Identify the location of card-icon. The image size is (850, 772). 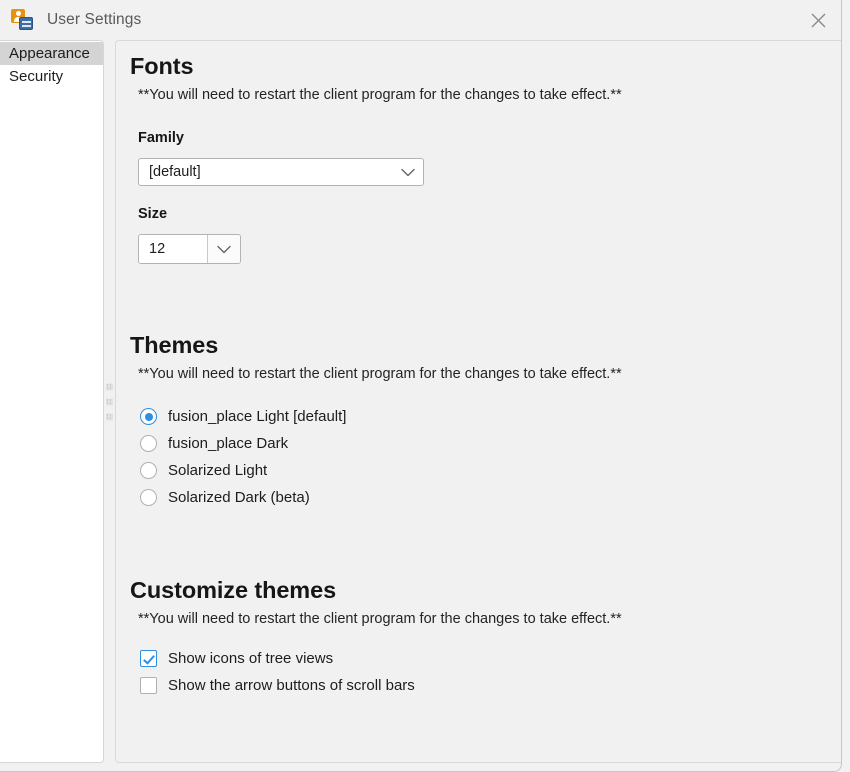
(26, 23).